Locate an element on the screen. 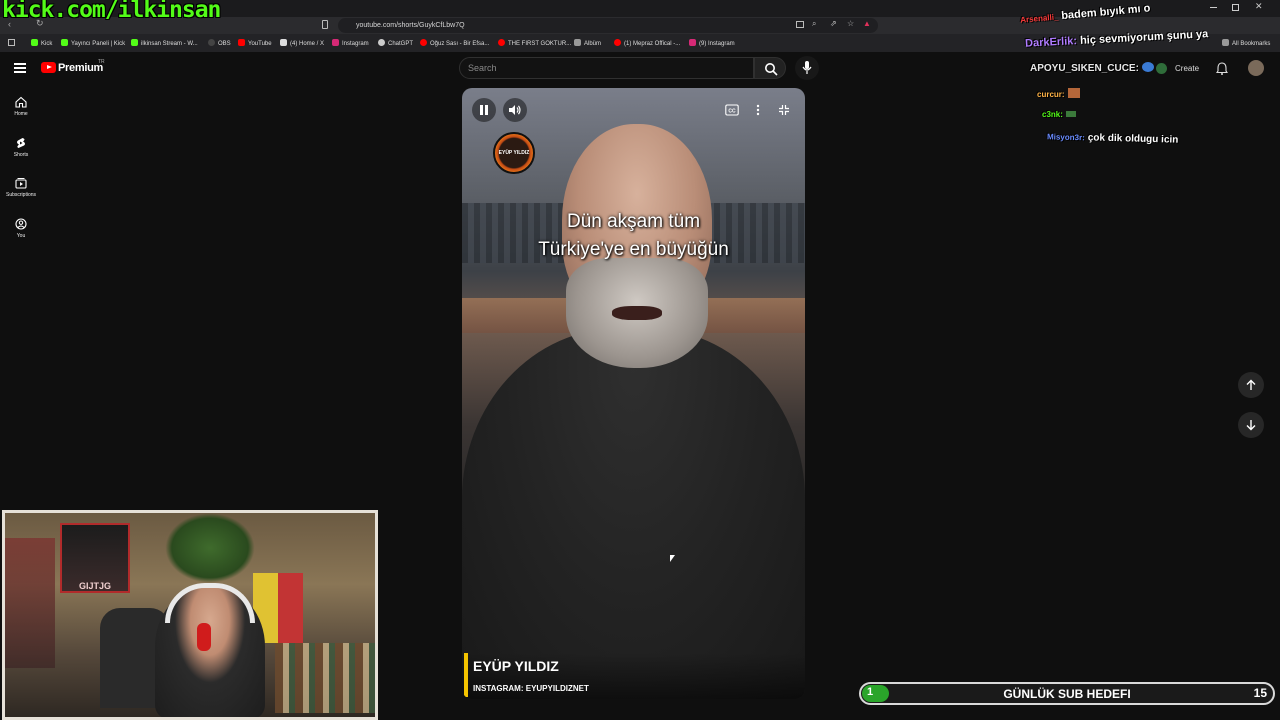  svg-text: CC is located at coordinates (732, 111).